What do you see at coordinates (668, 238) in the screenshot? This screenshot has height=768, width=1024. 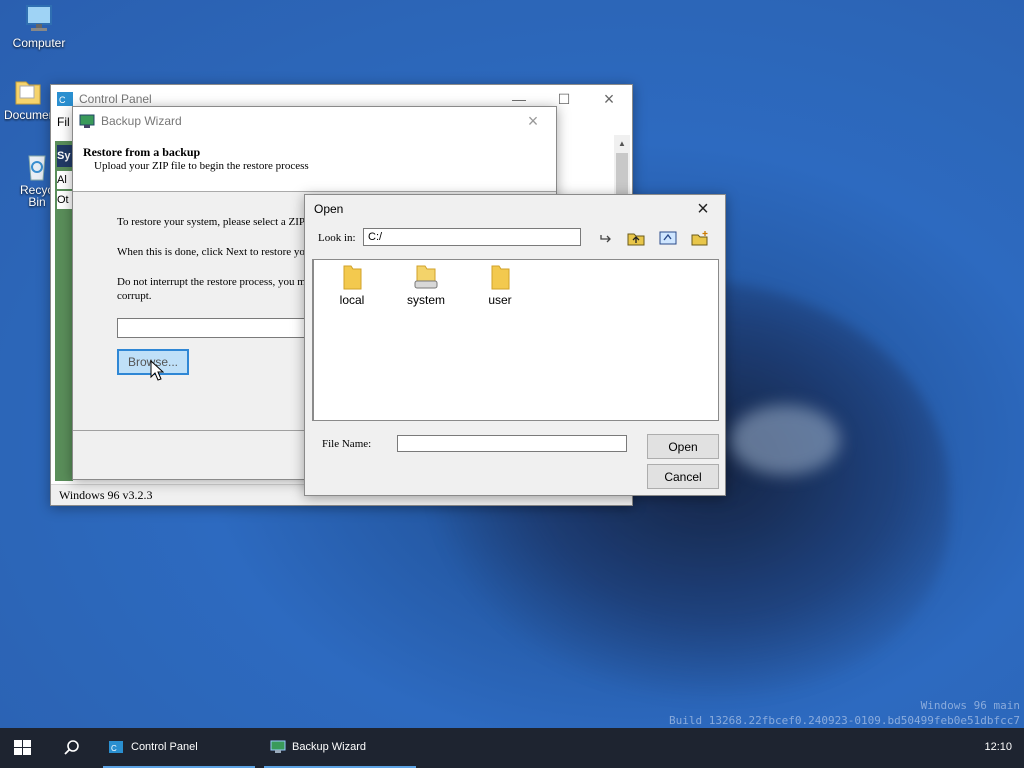 I see `desktop-view-icon` at bounding box center [668, 238].